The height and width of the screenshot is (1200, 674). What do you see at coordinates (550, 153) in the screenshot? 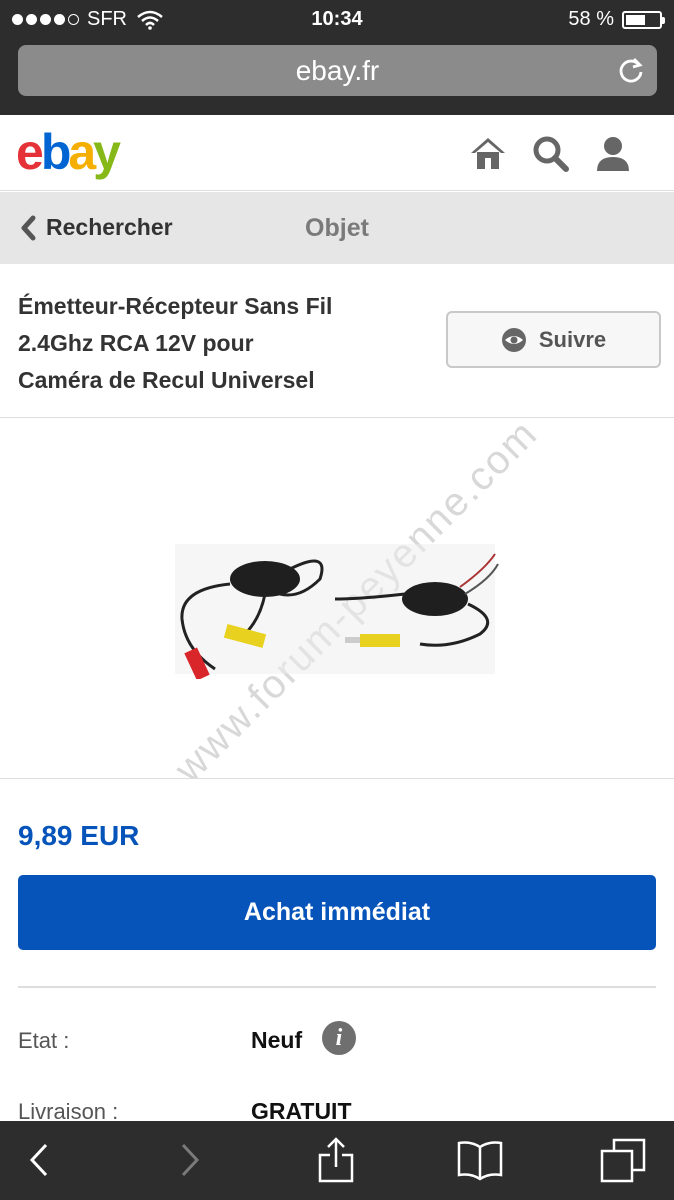
I see `search-icon` at bounding box center [550, 153].